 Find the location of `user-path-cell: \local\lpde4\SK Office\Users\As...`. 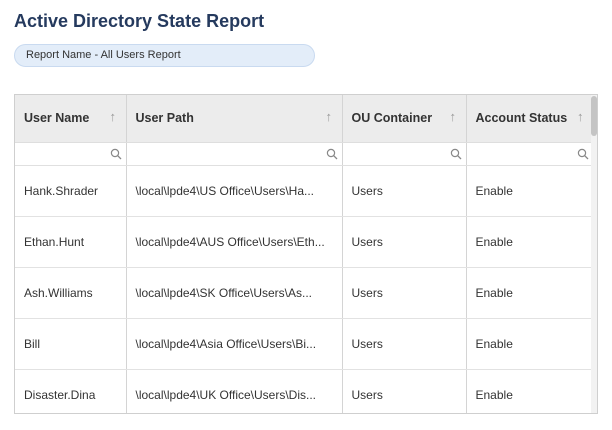

user-path-cell: \local\lpde4\SK Office\Users\As... is located at coordinates (234, 293).